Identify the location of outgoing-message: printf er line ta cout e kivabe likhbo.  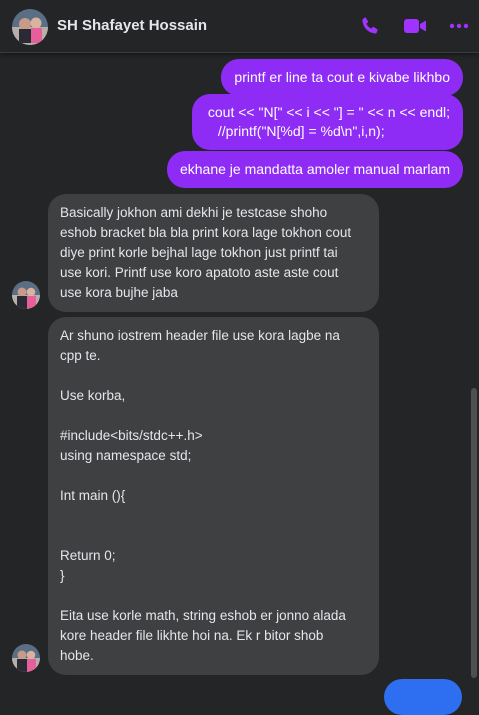
(342, 77).